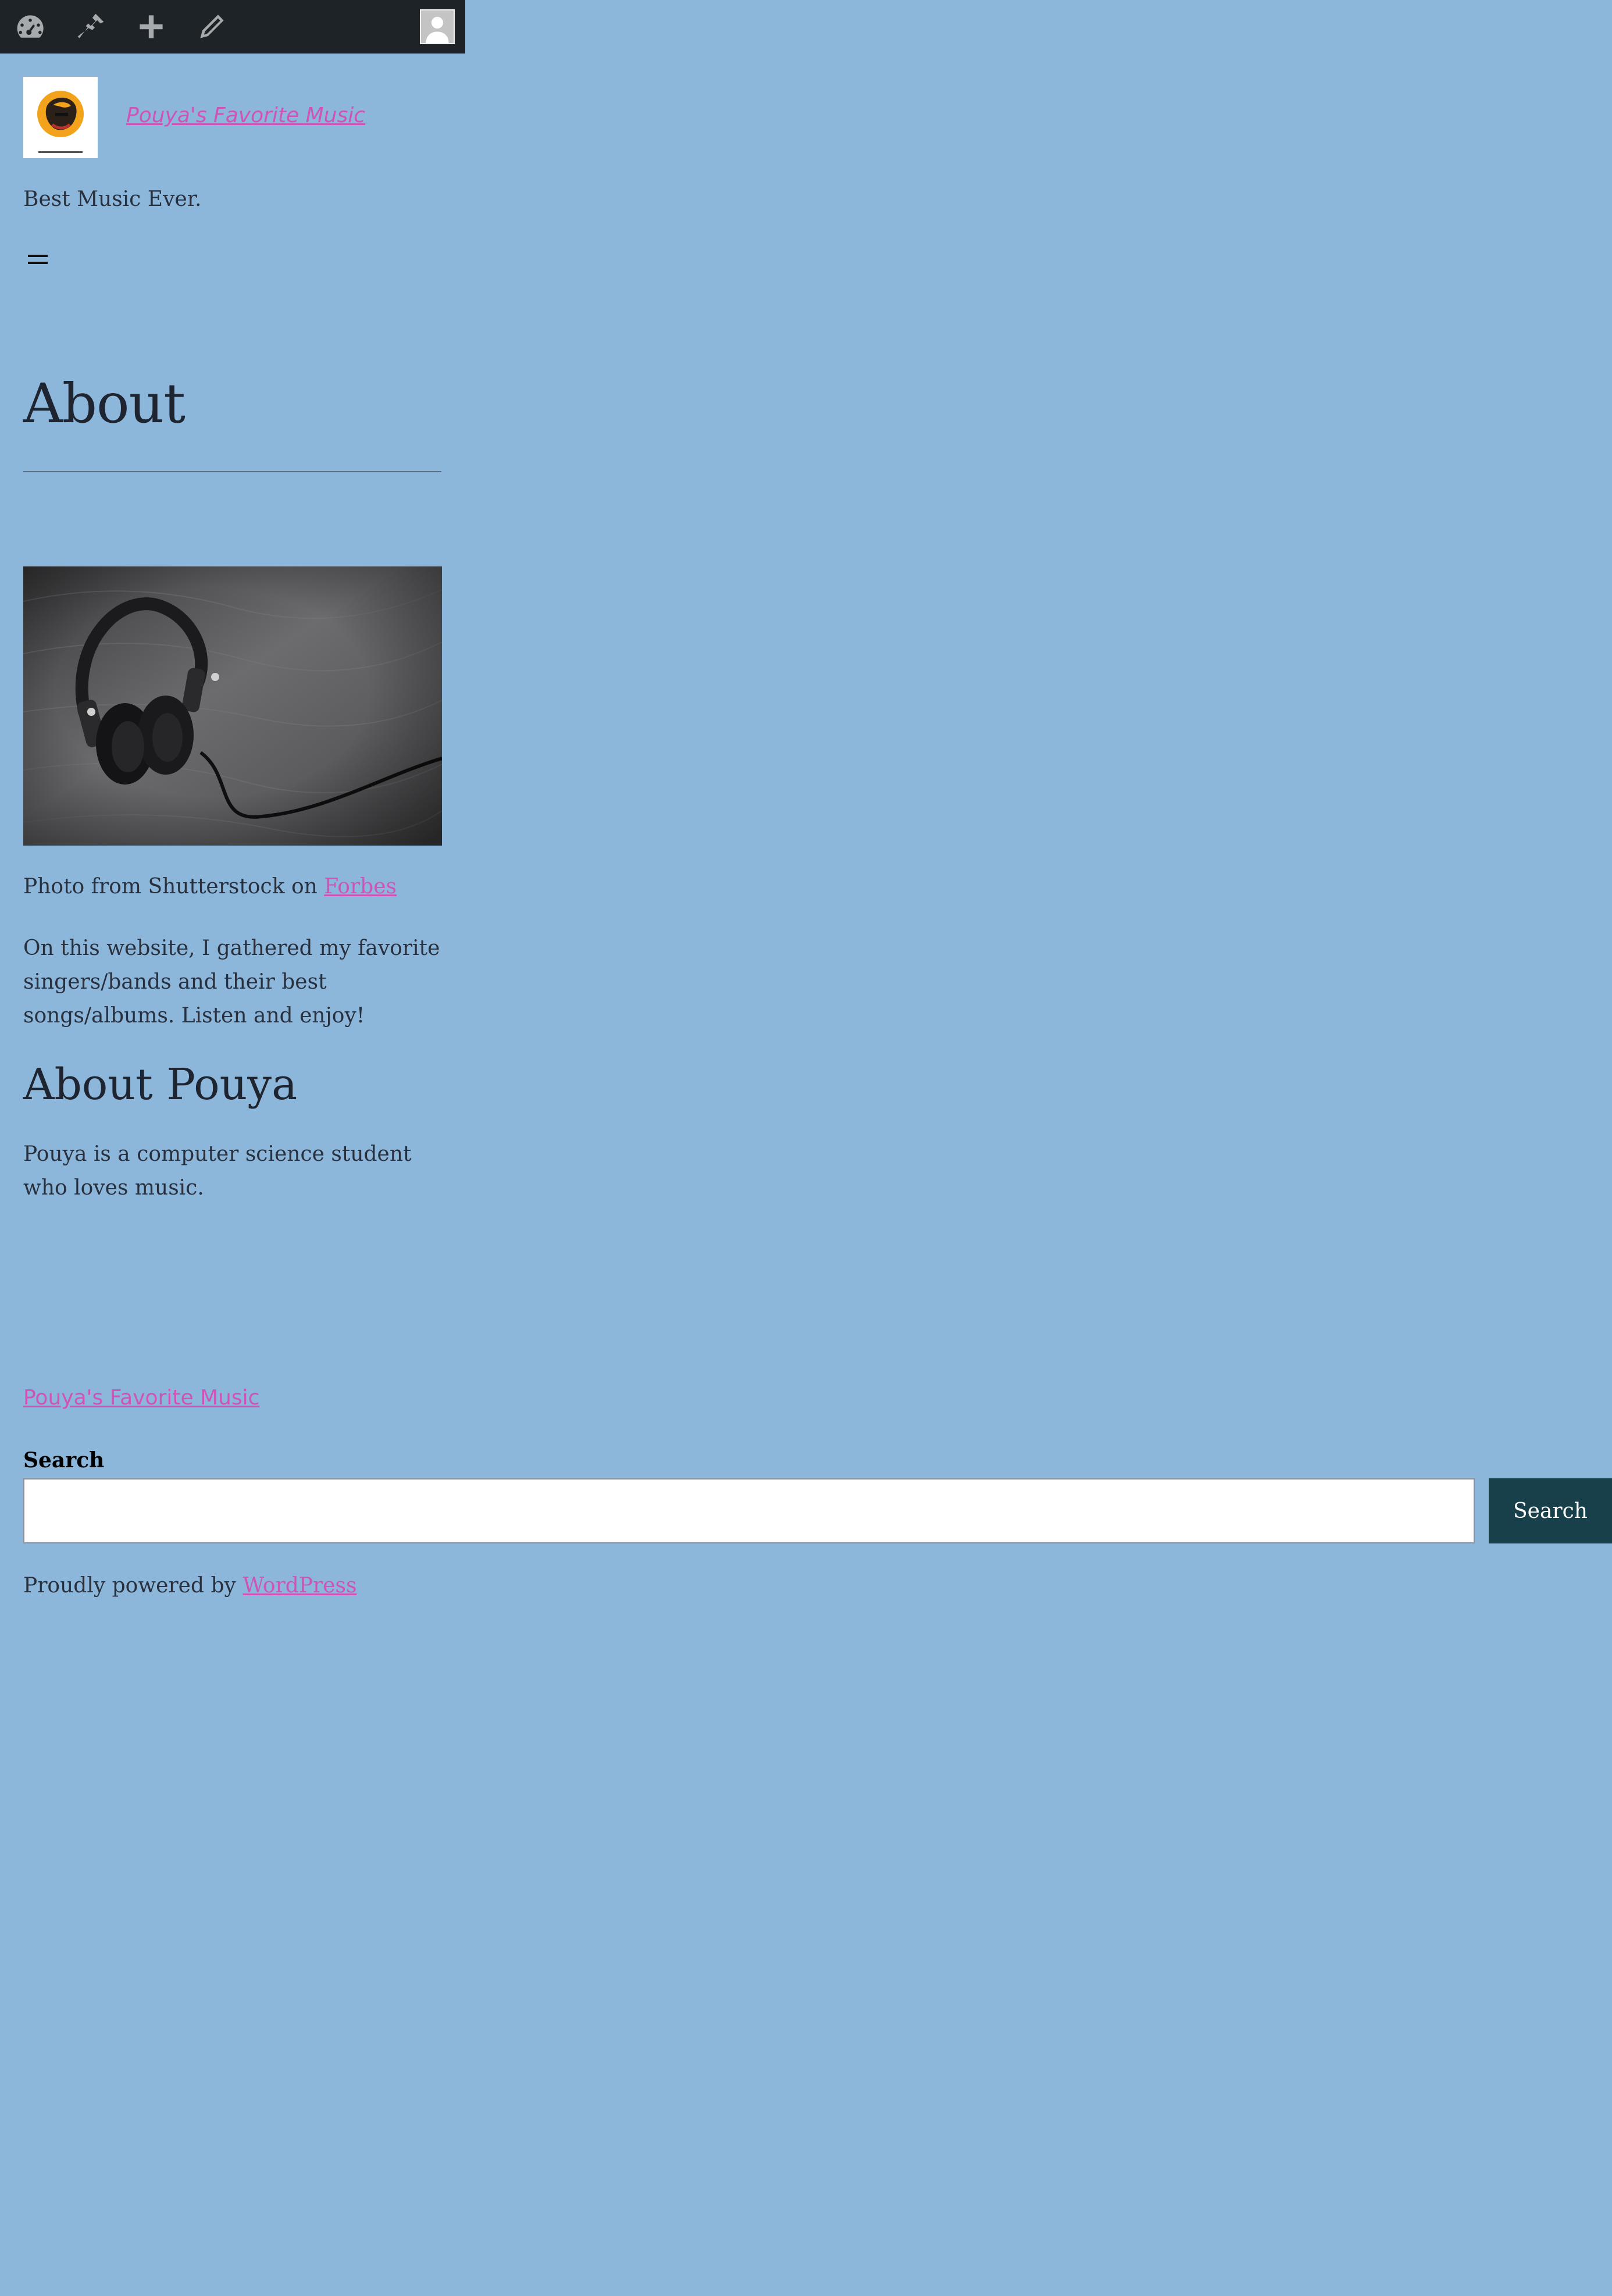  Describe the element at coordinates (112, 199) in the screenshot. I see `site-tagline: Best Music Ever.` at that location.